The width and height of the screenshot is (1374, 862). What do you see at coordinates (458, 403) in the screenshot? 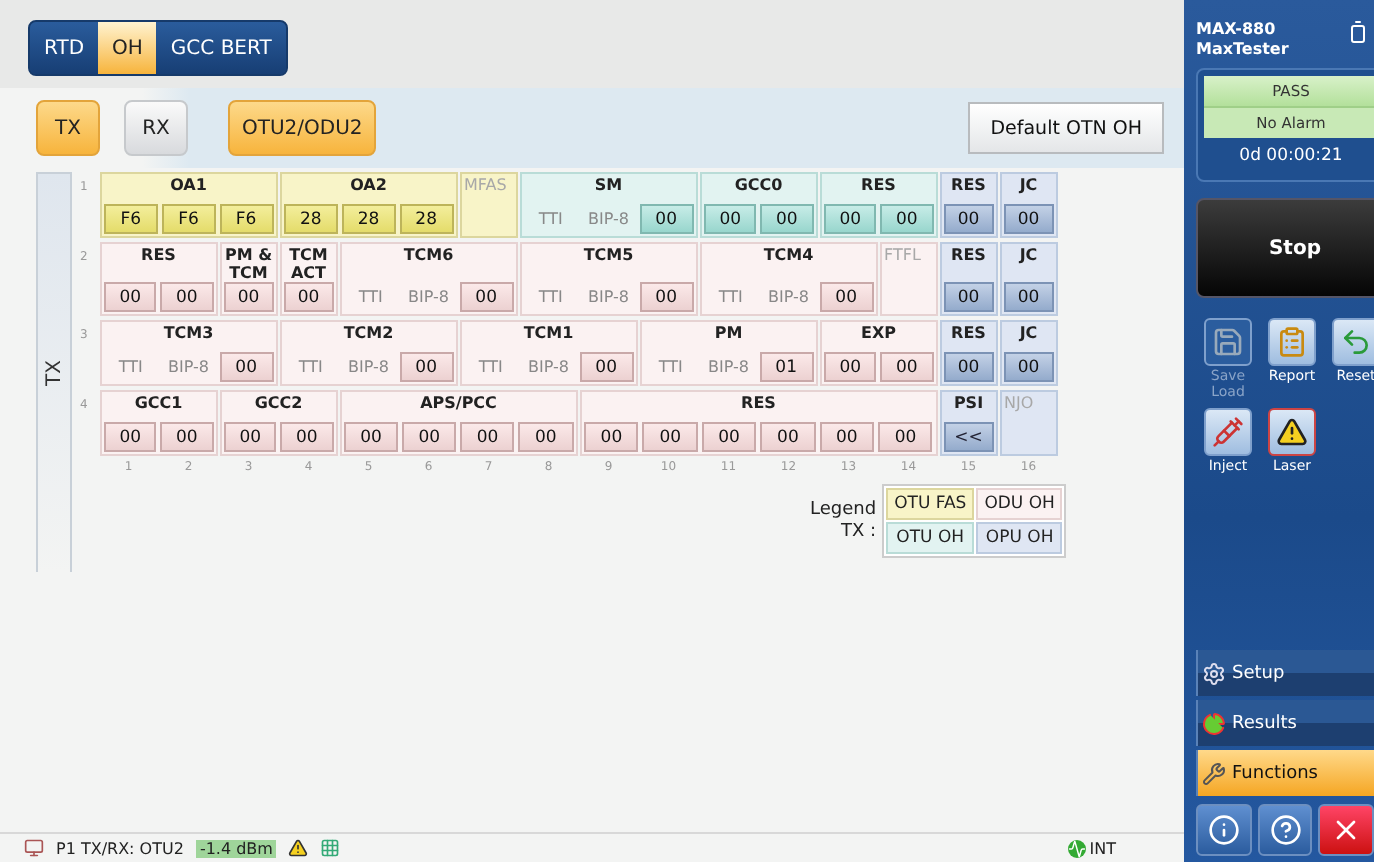
I see `field-title: APS/PCC` at bounding box center [458, 403].